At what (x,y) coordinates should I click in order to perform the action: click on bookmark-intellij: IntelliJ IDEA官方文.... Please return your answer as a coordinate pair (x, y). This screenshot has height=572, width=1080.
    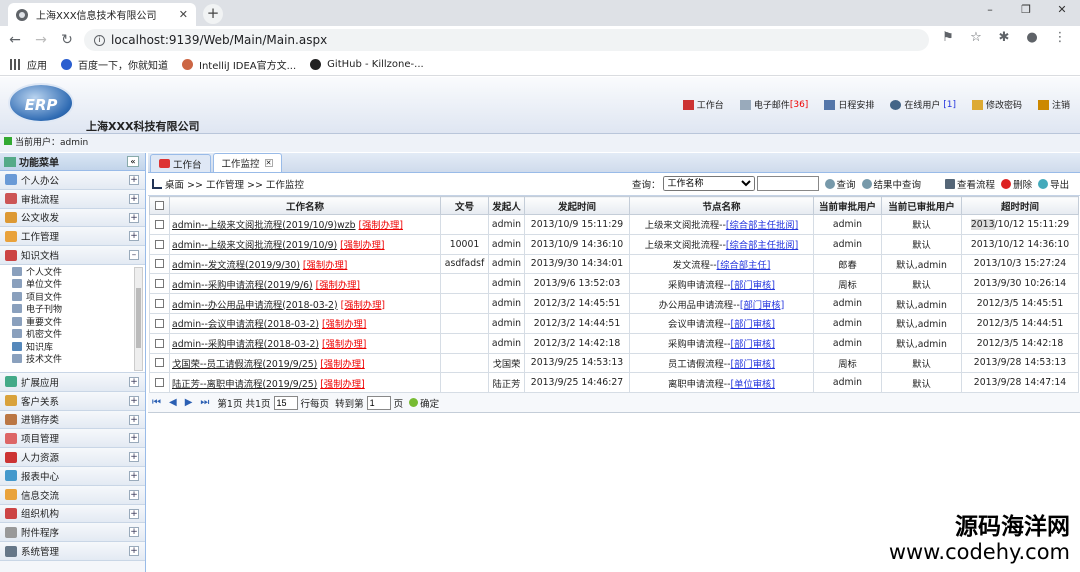
    Looking at the image, I should click on (239, 64).